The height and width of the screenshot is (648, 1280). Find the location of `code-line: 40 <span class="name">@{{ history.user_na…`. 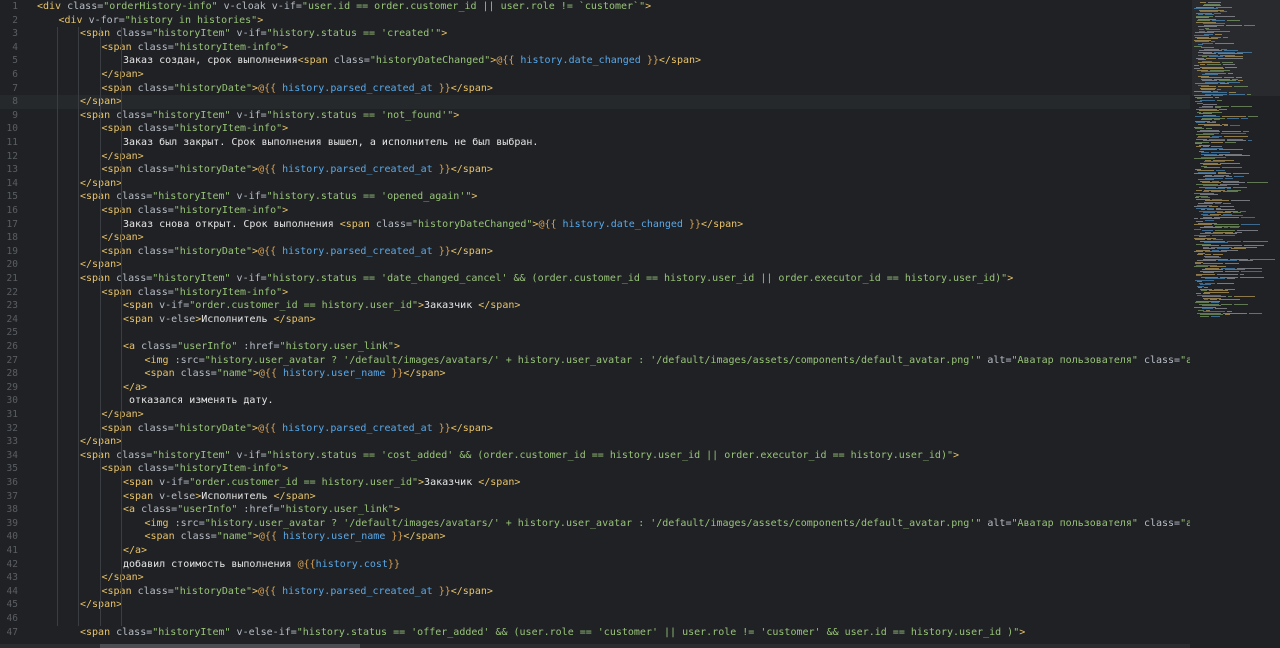

code-line: 40 <span class="name">@{{ history.user_na… is located at coordinates (595, 537).